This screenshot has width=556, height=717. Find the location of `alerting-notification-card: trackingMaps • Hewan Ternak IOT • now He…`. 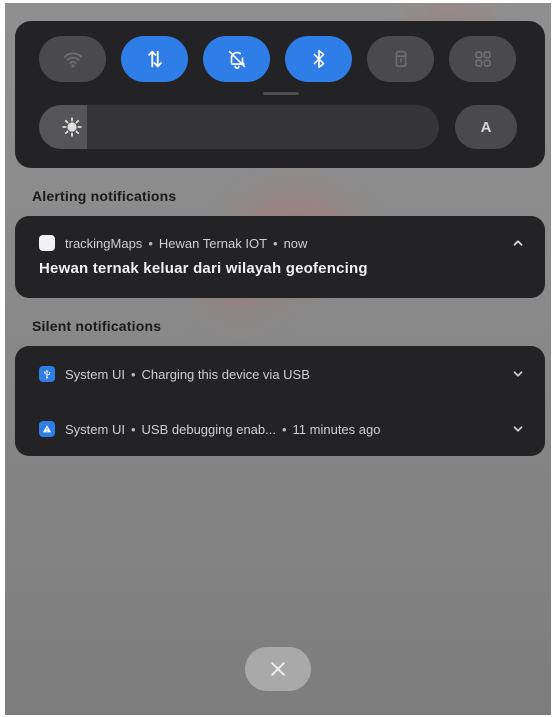

alerting-notification-card: trackingMaps • Hewan Ternak IOT • now He… is located at coordinates (280, 257).